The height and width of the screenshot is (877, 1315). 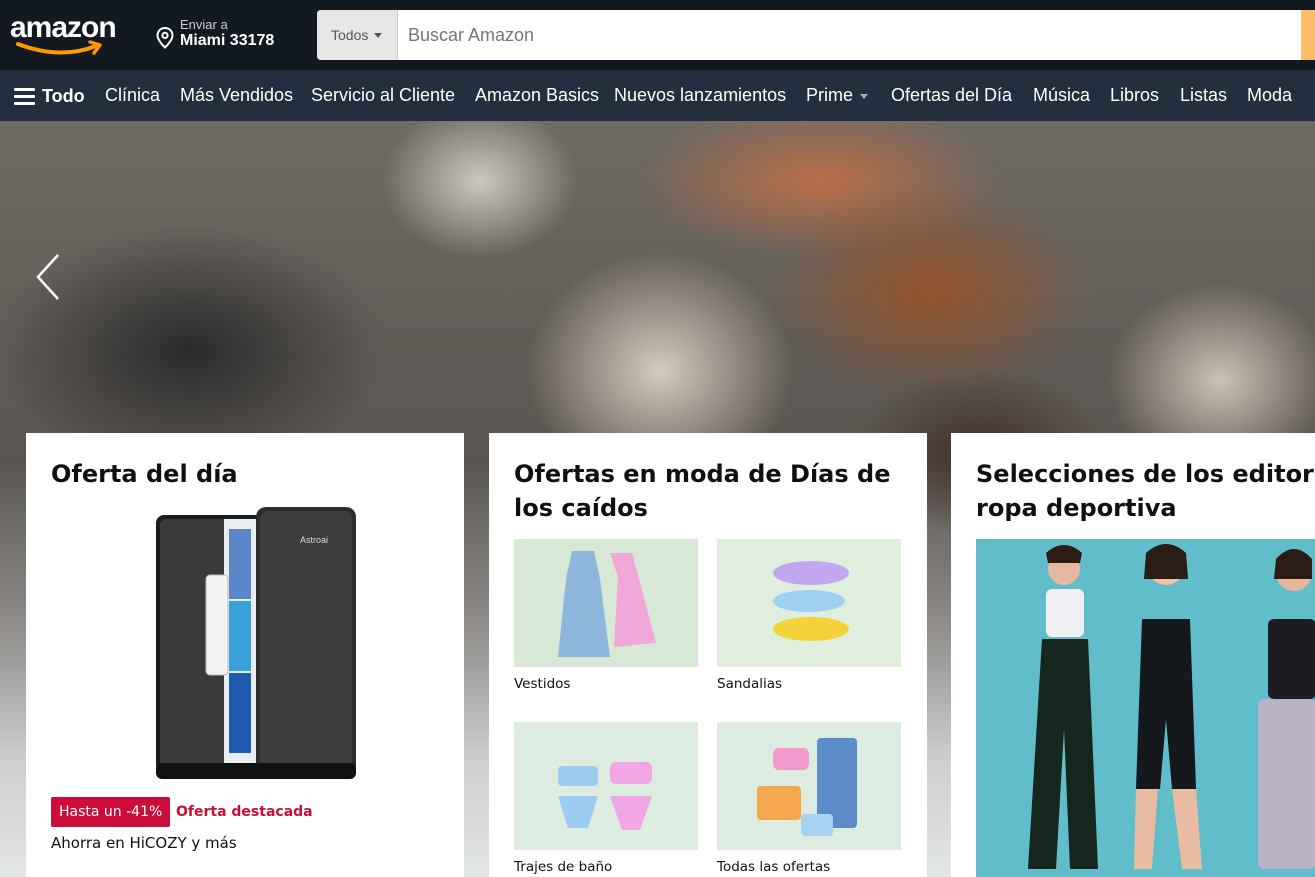 I want to click on brand-mark: Astroai, so click(x=314, y=540).